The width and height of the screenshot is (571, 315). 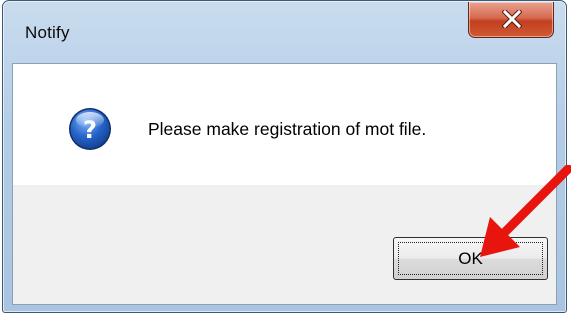 I want to click on dialog-title: Notify, so click(x=47, y=32).